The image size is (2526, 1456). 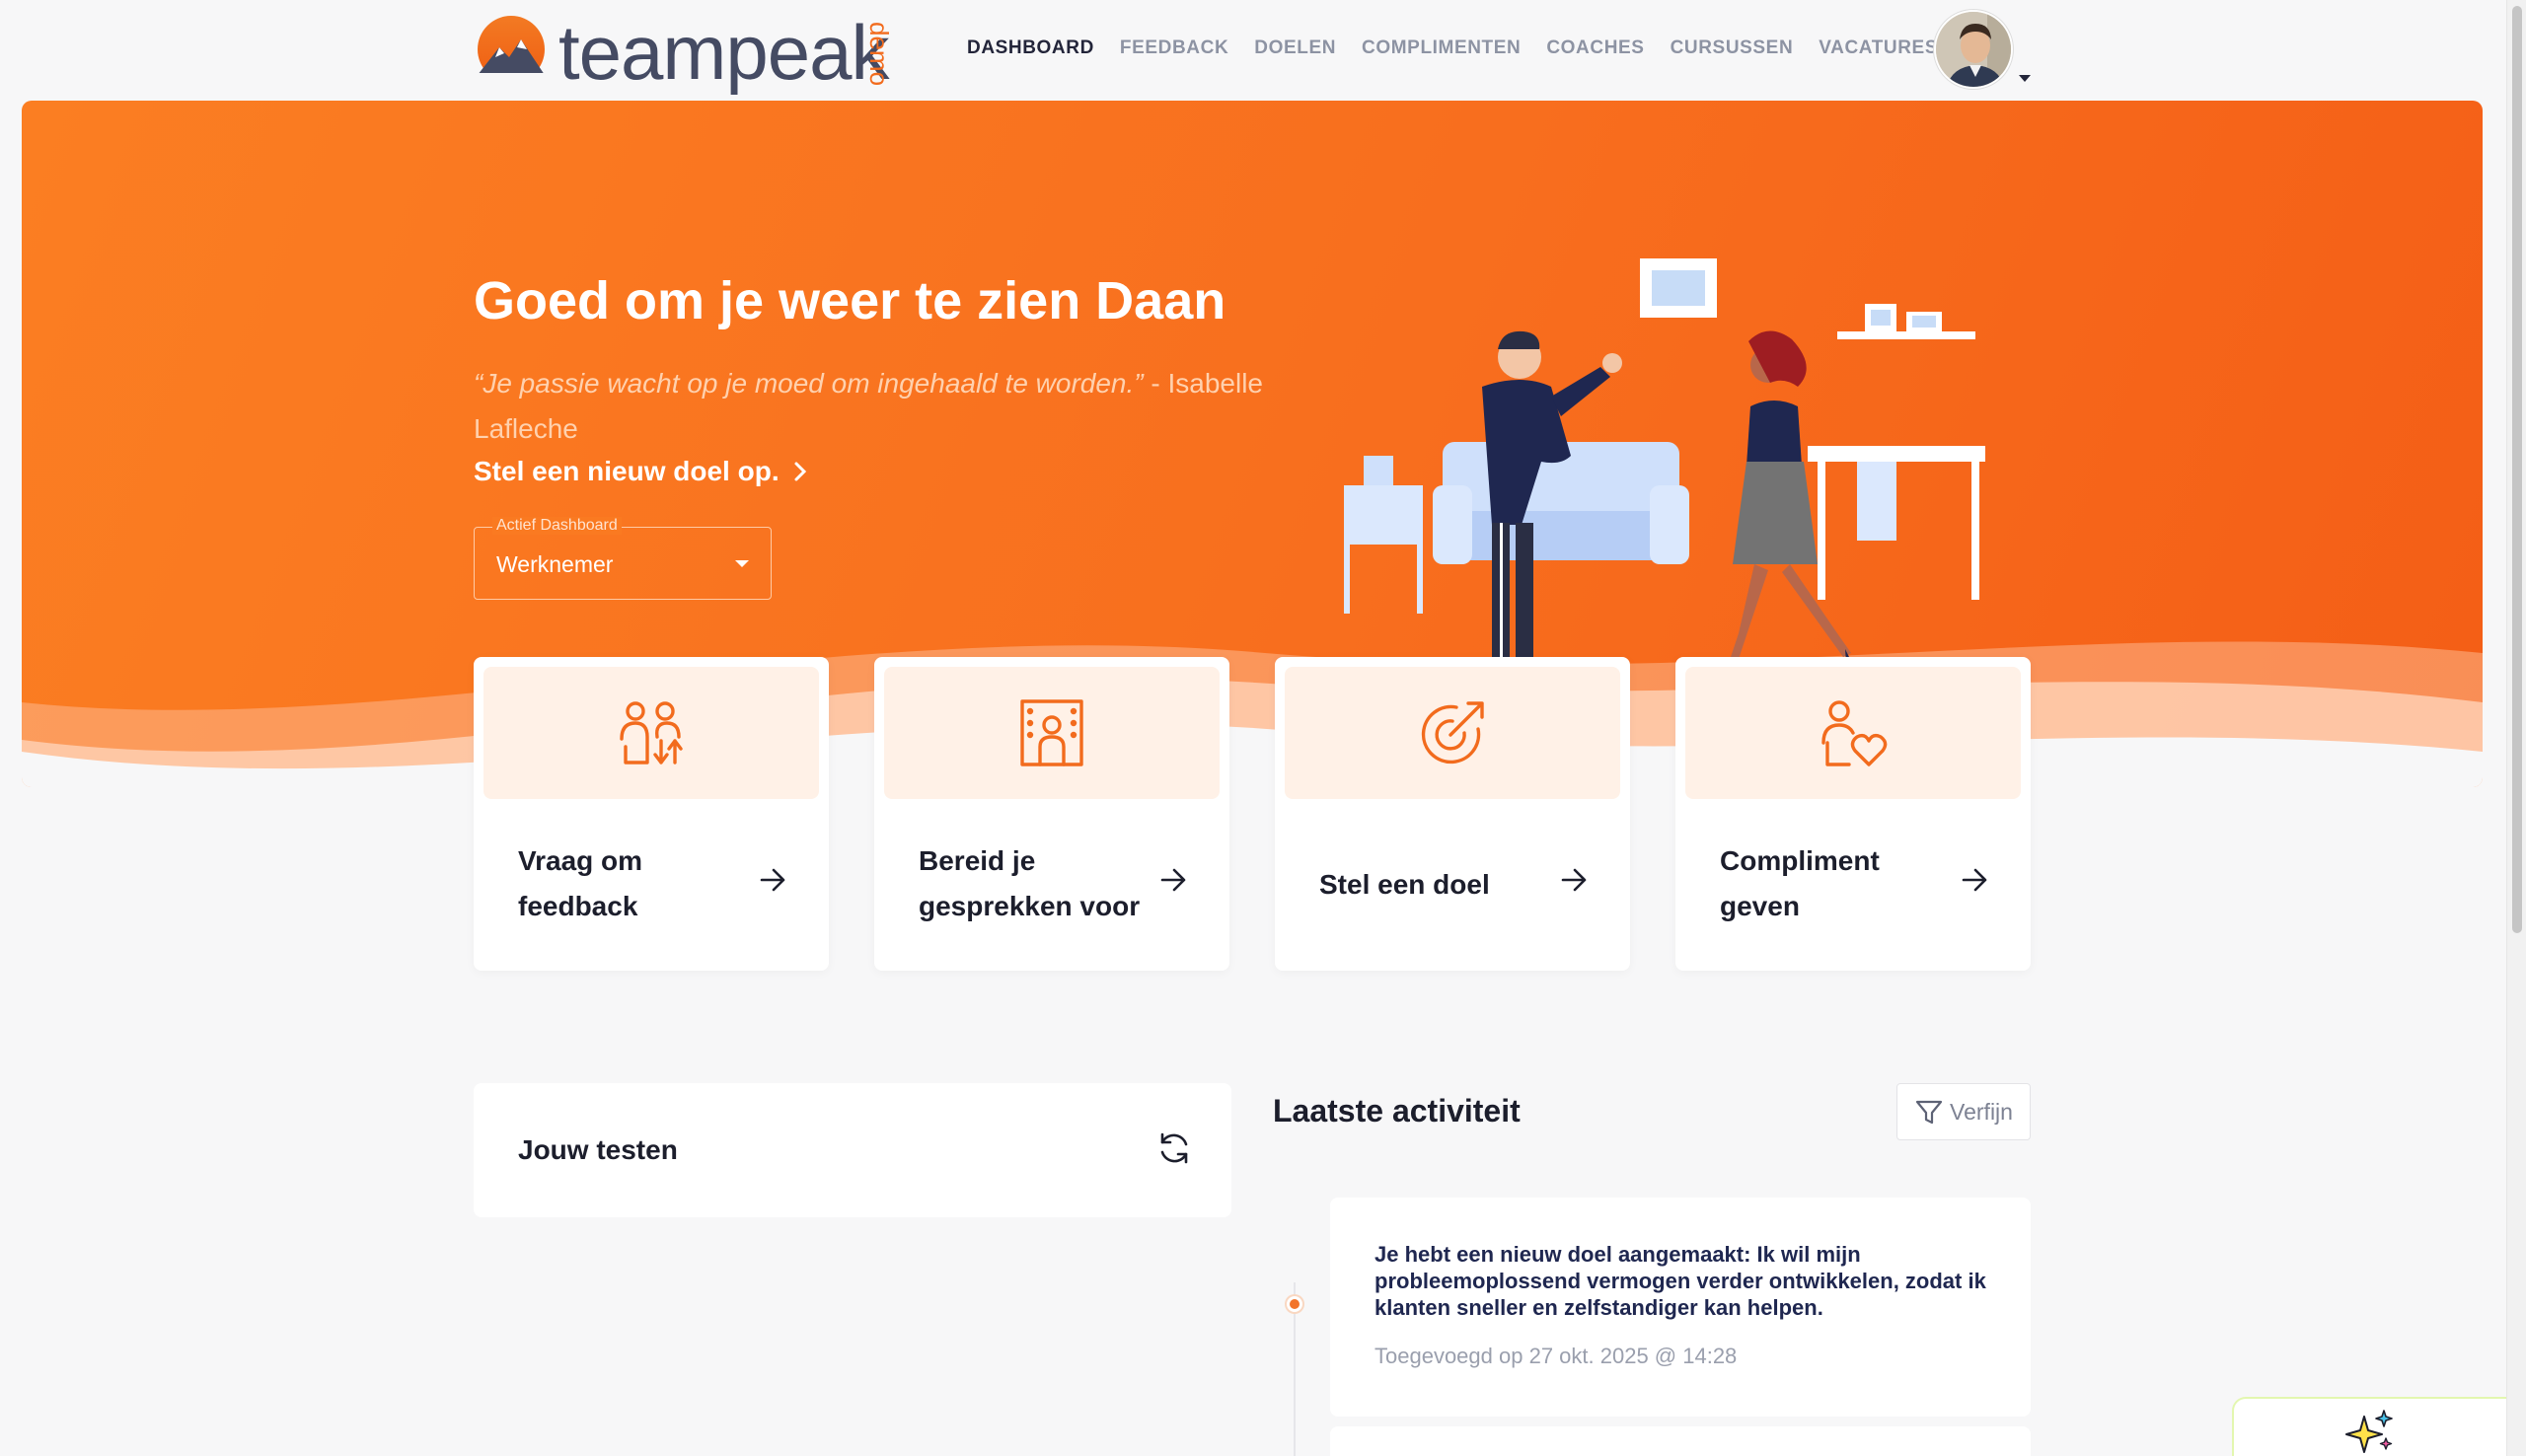 What do you see at coordinates (598, 1149) in the screenshot?
I see `tests-title: Jouw testen` at bounding box center [598, 1149].